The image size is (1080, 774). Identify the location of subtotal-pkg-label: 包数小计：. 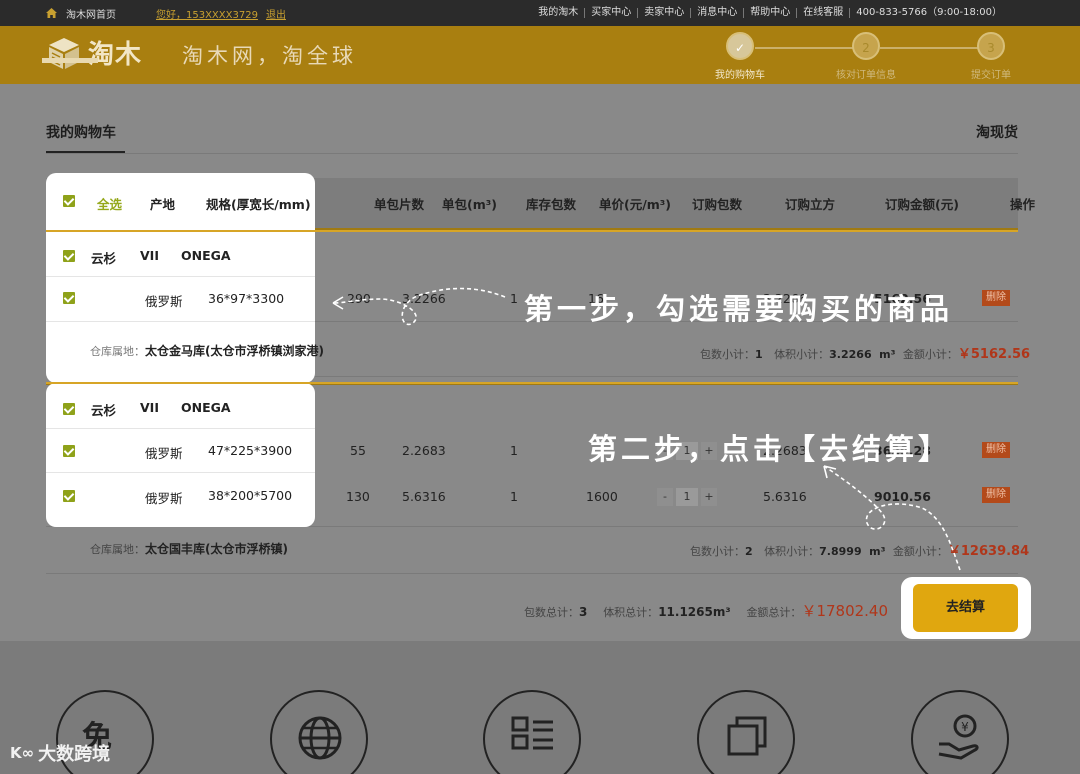
(727, 354).